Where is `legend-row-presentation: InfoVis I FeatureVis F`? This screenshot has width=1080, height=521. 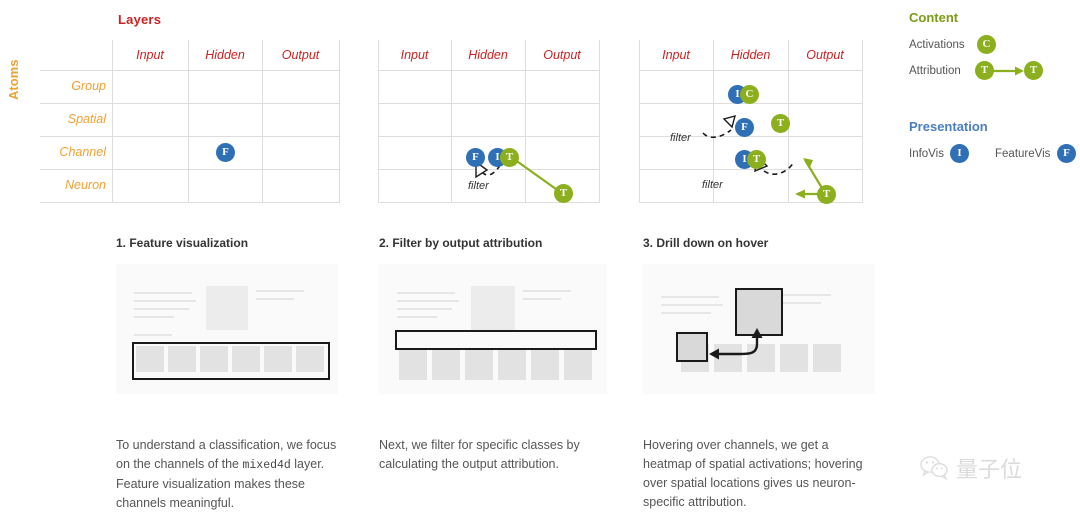 legend-row-presentation: InfoVis I FeatureVis F is located at coordinates (994, 157).